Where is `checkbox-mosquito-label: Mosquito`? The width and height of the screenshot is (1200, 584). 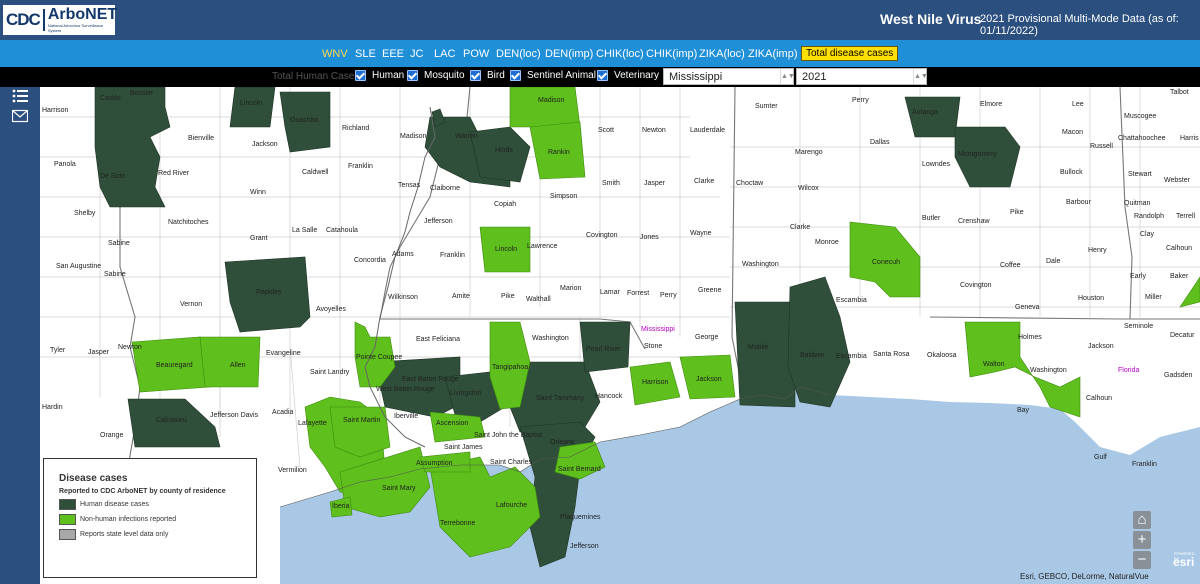
checkbox-mosquito-label: Mosquito is located at coordinates (444, 75).